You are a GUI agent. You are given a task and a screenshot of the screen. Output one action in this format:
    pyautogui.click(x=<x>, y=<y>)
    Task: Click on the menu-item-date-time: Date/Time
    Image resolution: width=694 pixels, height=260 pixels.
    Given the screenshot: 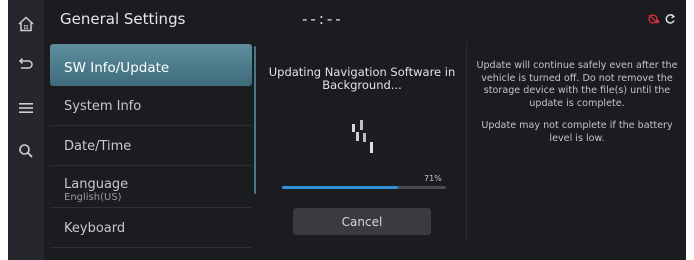 What is the action you would take?
    pyautogui.click(x=151, y=146)
    